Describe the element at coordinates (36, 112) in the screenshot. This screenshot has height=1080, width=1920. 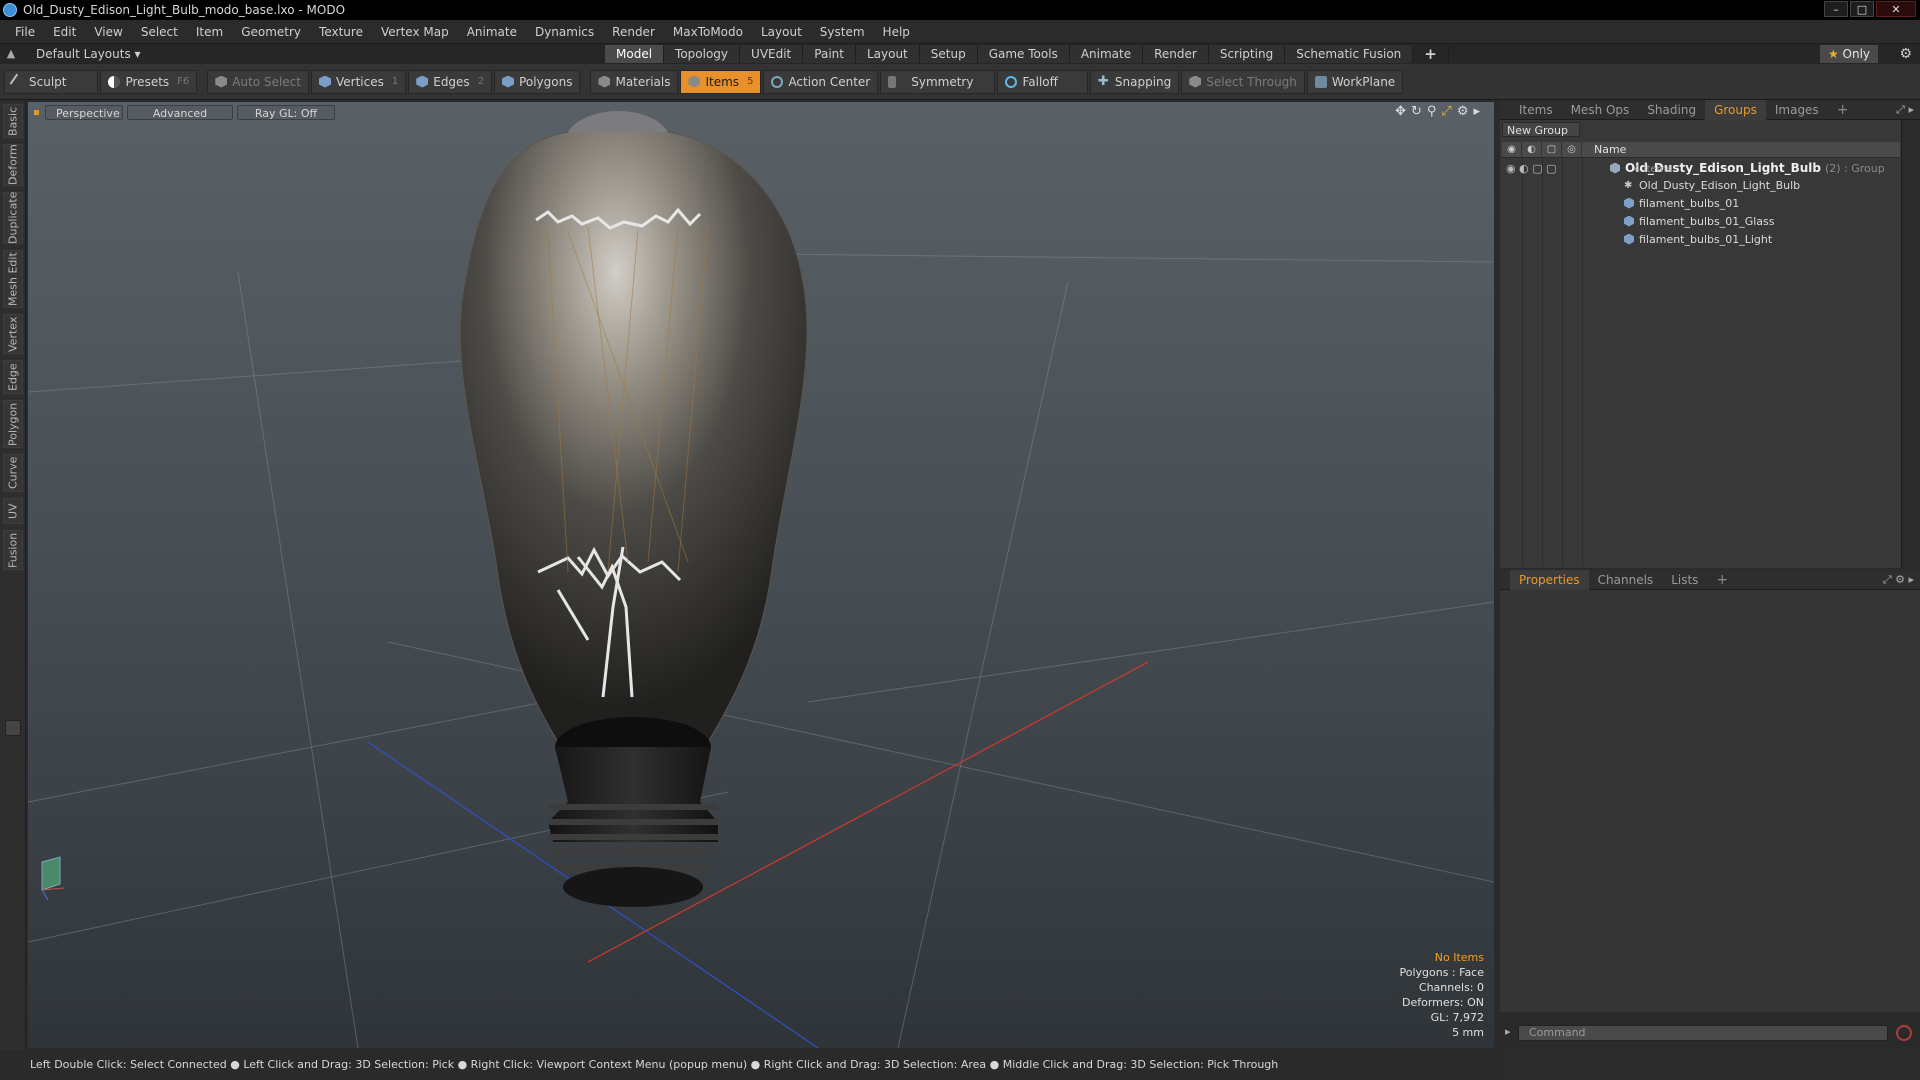
I see `viewport-menu-dot` at that location.